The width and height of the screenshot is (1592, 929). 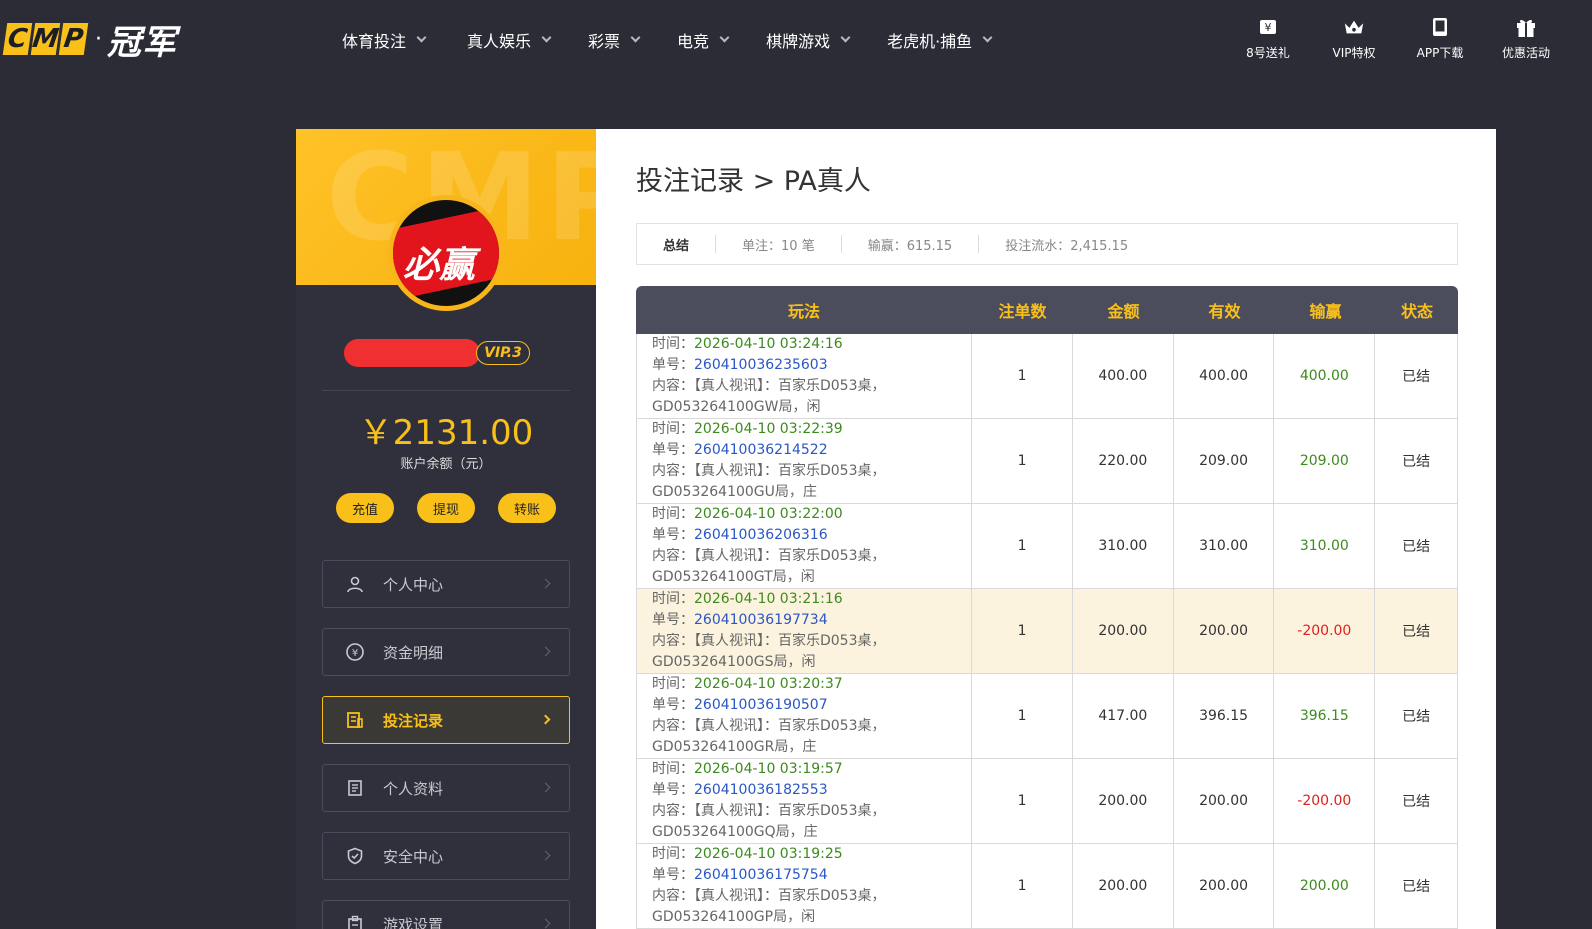 What do you see at coordinates (446, 464) in the screenshot?
I see `balance-label: 账户余额（元）` at bounding box center [446, 464].